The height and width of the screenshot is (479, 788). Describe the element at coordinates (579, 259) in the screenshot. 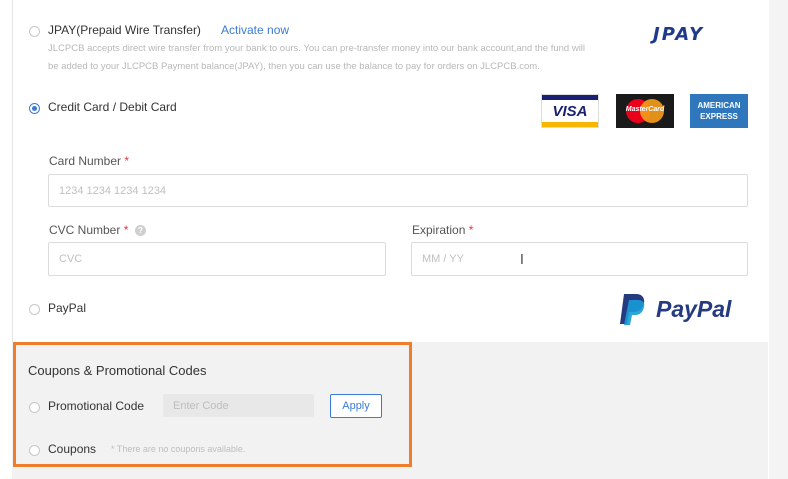

I see `expiration-input` at that location.